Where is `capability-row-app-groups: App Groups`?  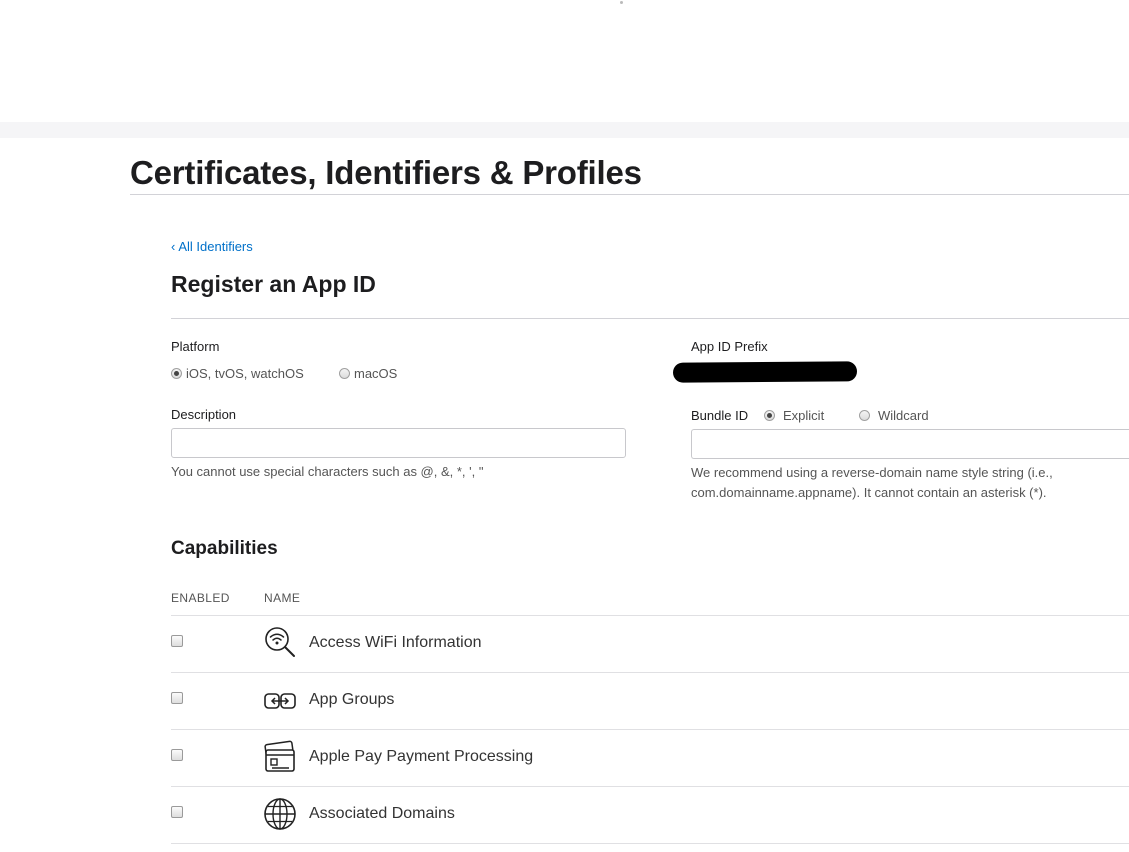 capability-row-app-groups: App Groups is located at coordinates (650, 701).